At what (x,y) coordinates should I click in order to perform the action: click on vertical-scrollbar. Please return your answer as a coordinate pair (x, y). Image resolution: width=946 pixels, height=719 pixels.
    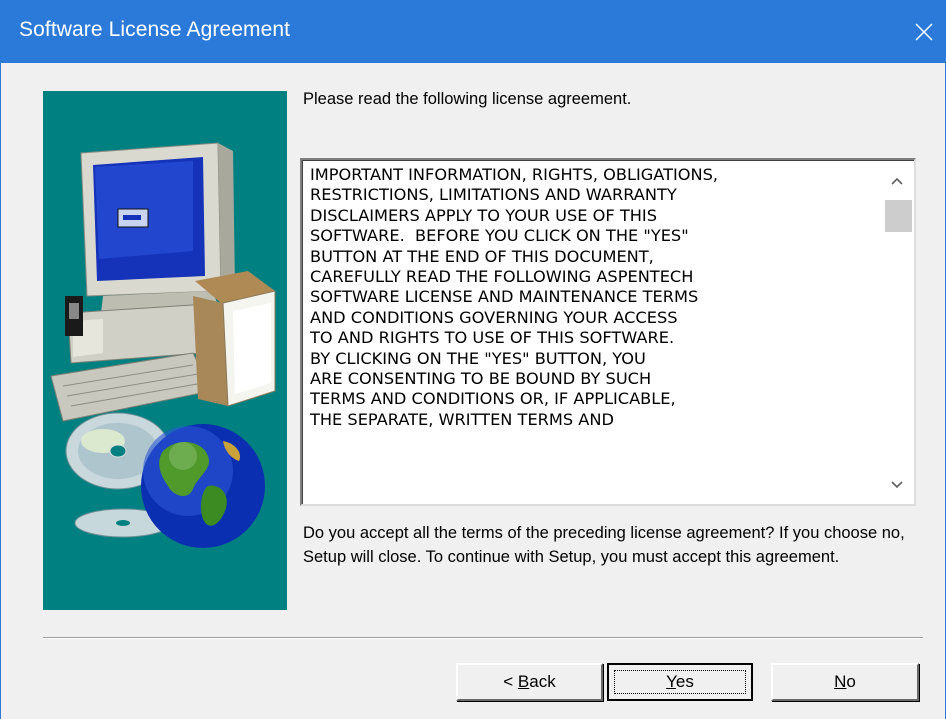
    Looking at the image, I should click on (897, 332).